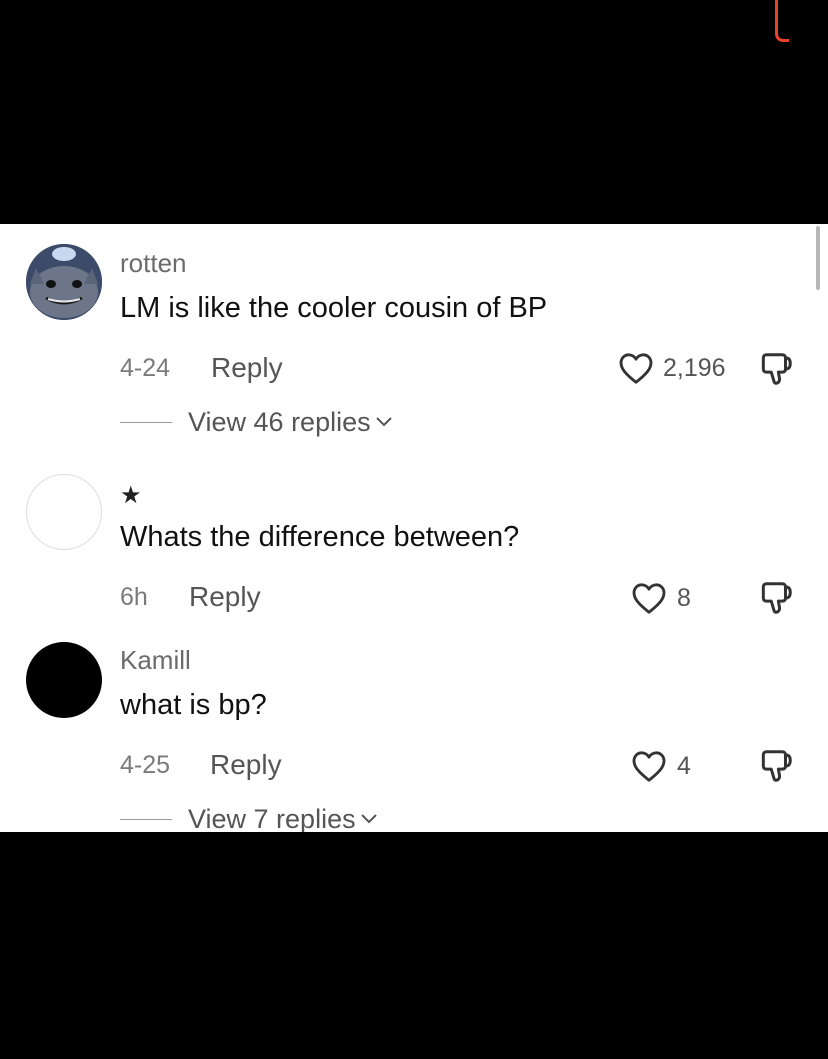  I want to click on view-replies-link: View 46 replies, so click(256, 422).